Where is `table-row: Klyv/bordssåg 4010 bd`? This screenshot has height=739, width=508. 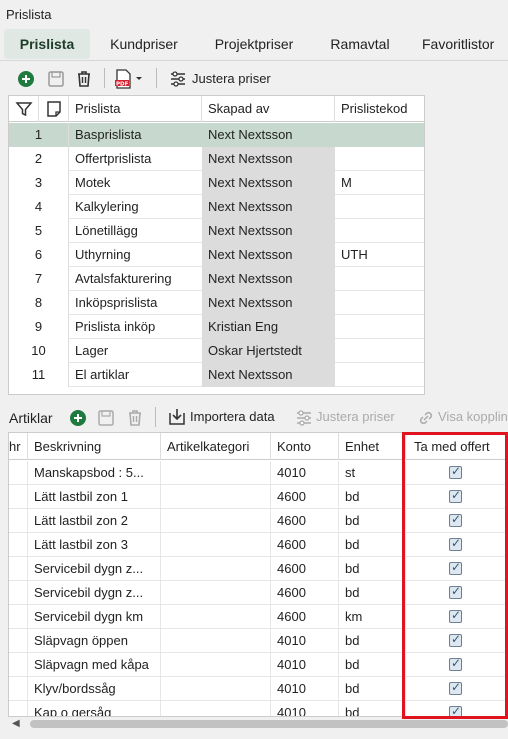
table-row: Klyv/bordssåg 4010 bd is located at coordinates (258, 689).